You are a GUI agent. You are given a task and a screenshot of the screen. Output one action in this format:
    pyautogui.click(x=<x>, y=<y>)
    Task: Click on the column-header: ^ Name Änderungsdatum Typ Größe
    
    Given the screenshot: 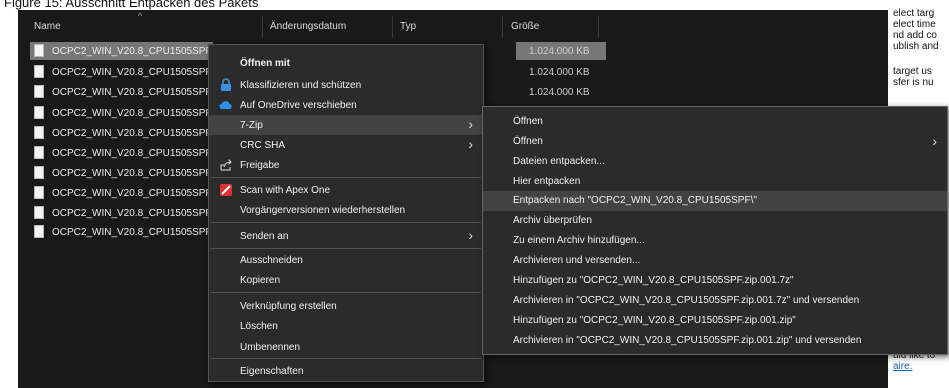 What is the action you would take?
    pyautogui.click(x=453, y=26)
    